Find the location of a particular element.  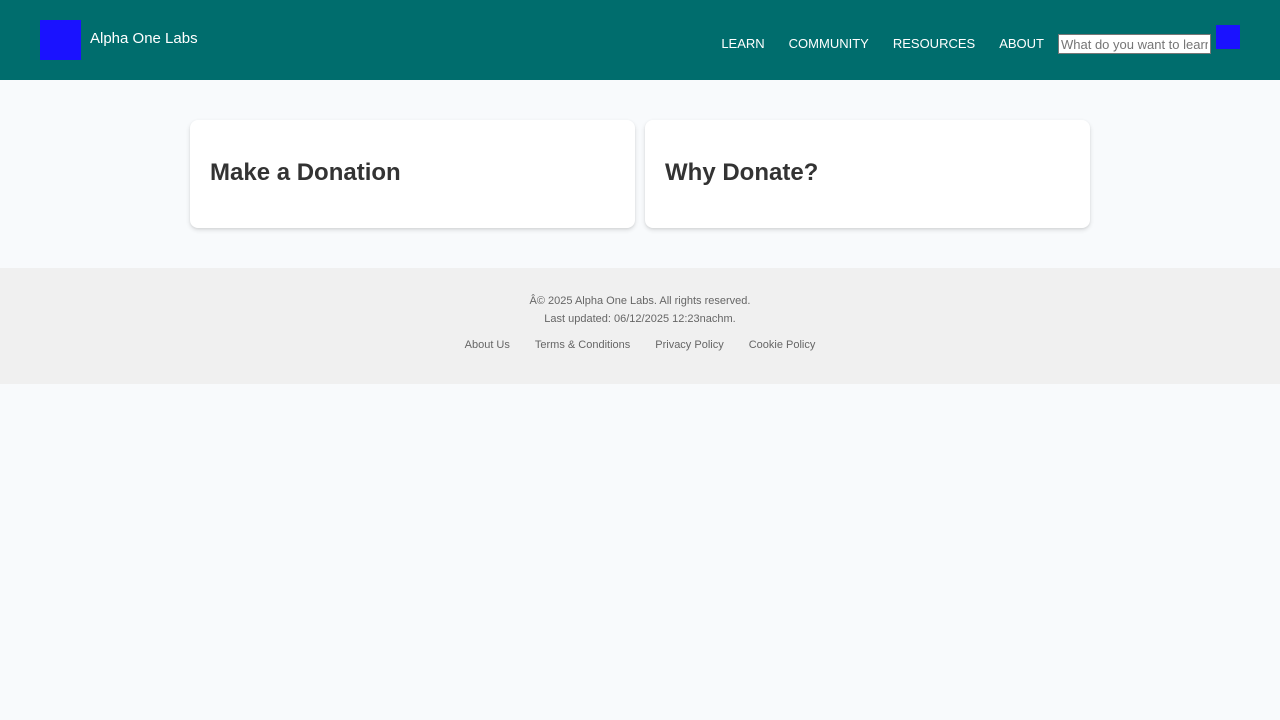

footer-link-cookies: Cookie Policy is located at coordinates (782, 345).